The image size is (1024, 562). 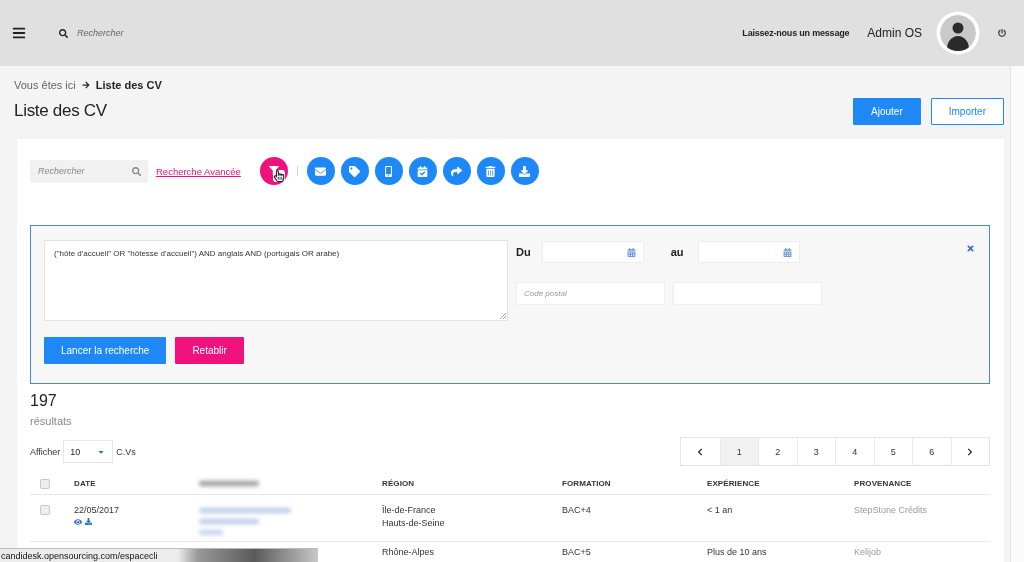 What do you see at coordinates (576, 510) in the screenshot?
I see `table-cell: BAC+4` at bounding box center [576, 510].